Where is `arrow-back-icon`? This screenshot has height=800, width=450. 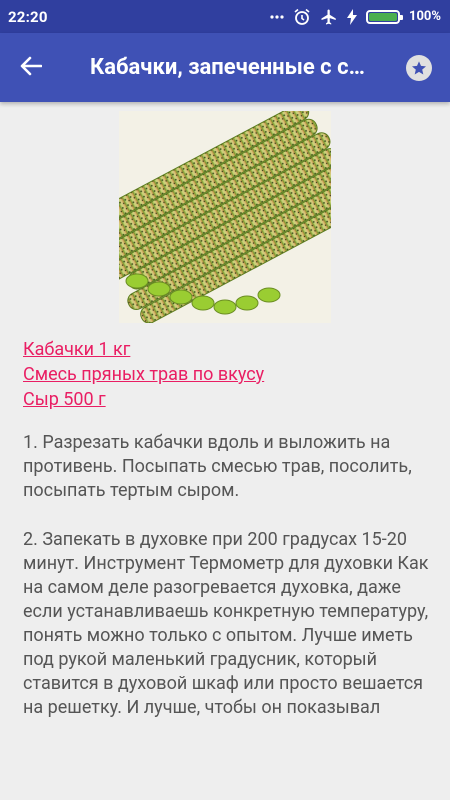 arrow-back-icon is located at coordinates (31, 68).